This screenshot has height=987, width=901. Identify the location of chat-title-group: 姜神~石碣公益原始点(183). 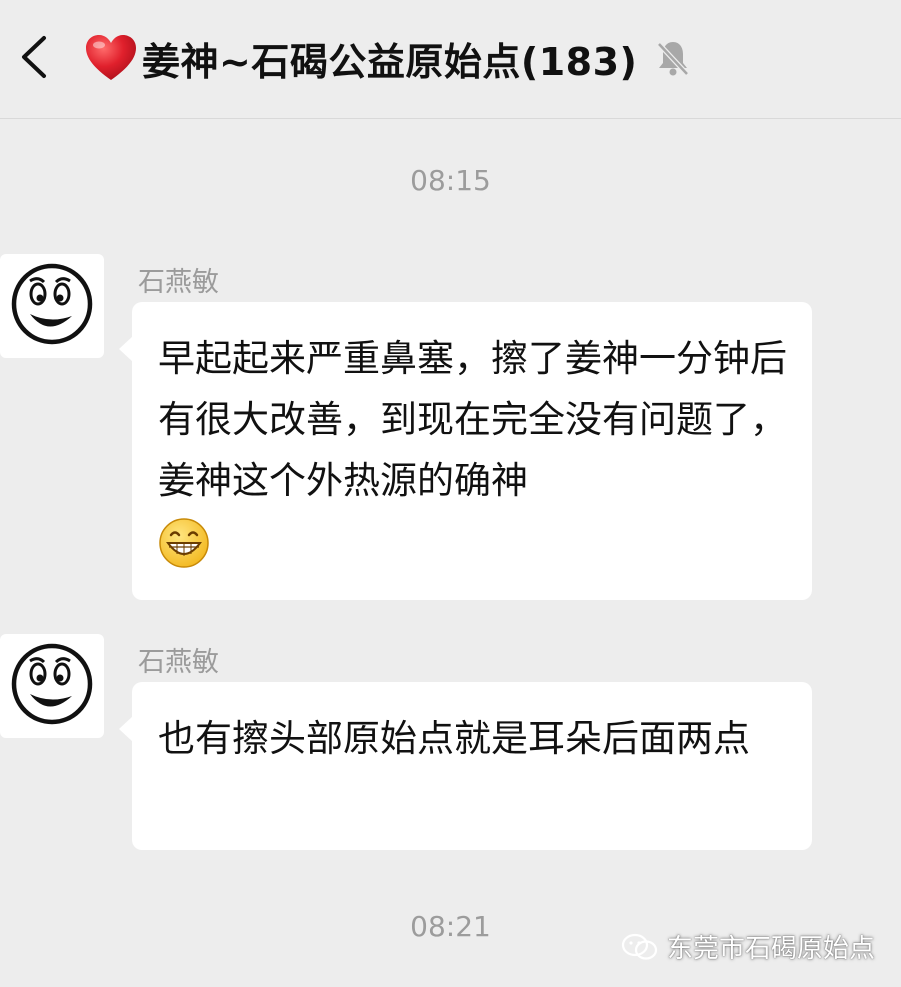
(387, 58).